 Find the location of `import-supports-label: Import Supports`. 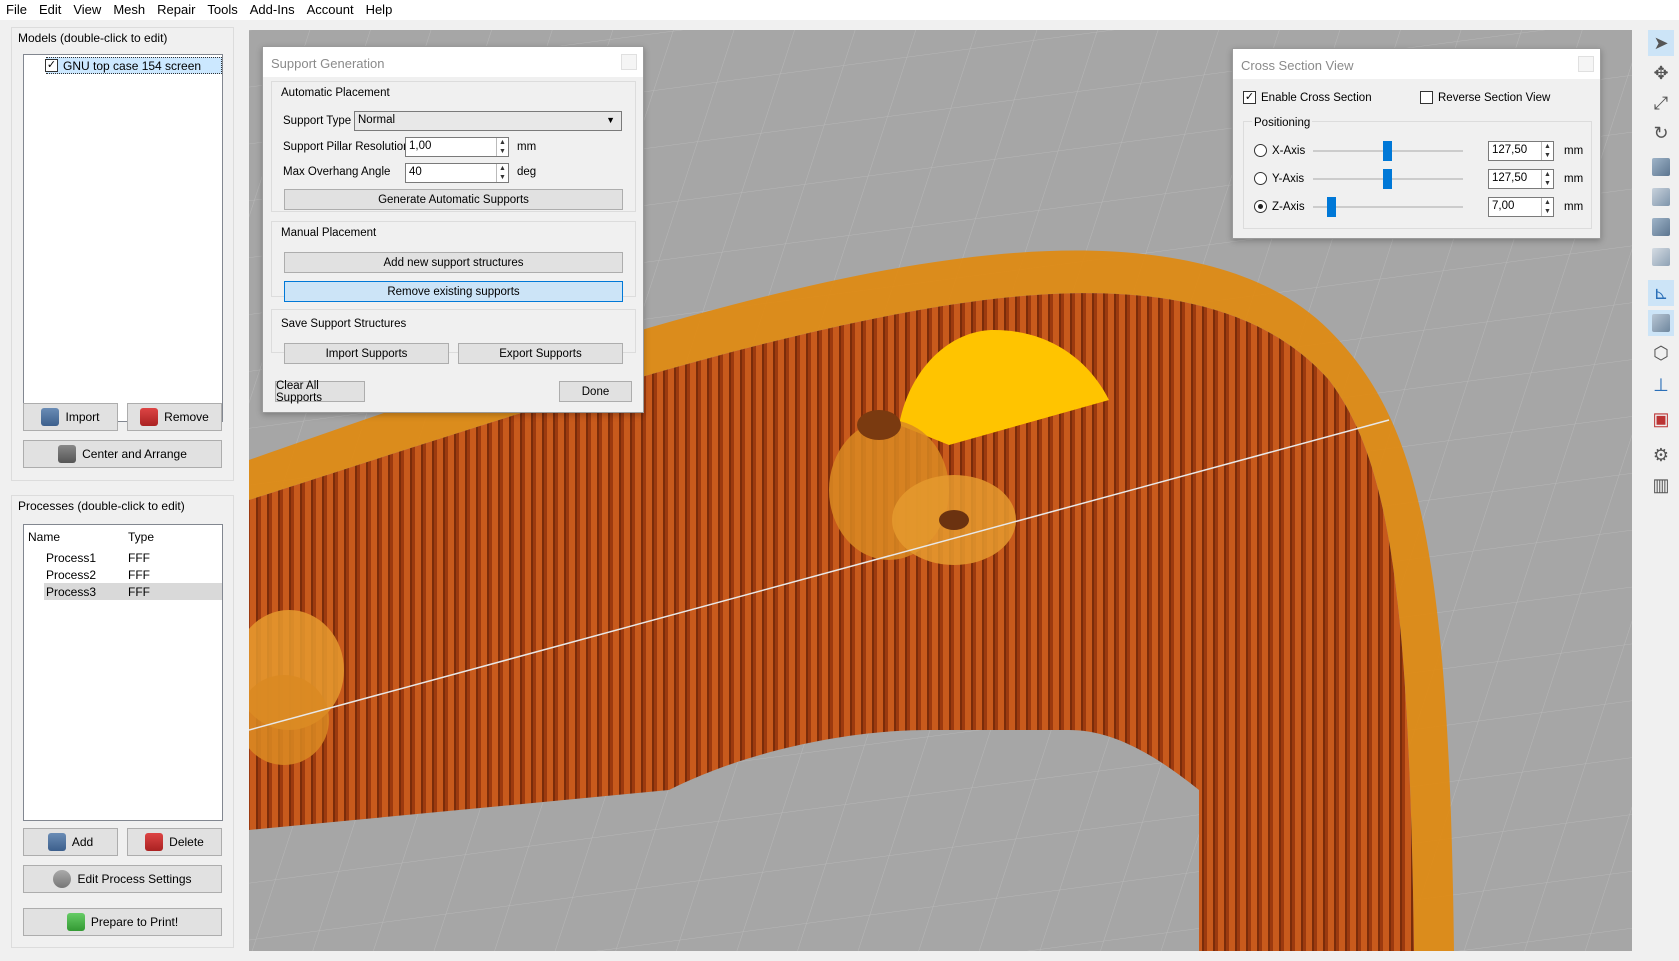

import-supports-label: Import Supports is located at coordinates (366, 353).